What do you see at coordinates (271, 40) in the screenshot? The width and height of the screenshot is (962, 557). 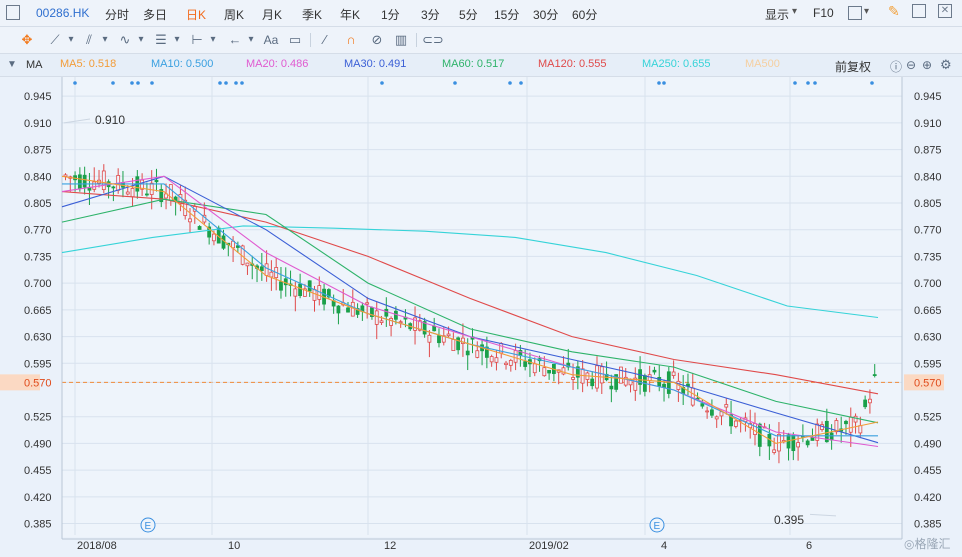 I see `text-tool-icon: Aa` at bounding box center [271, 40].